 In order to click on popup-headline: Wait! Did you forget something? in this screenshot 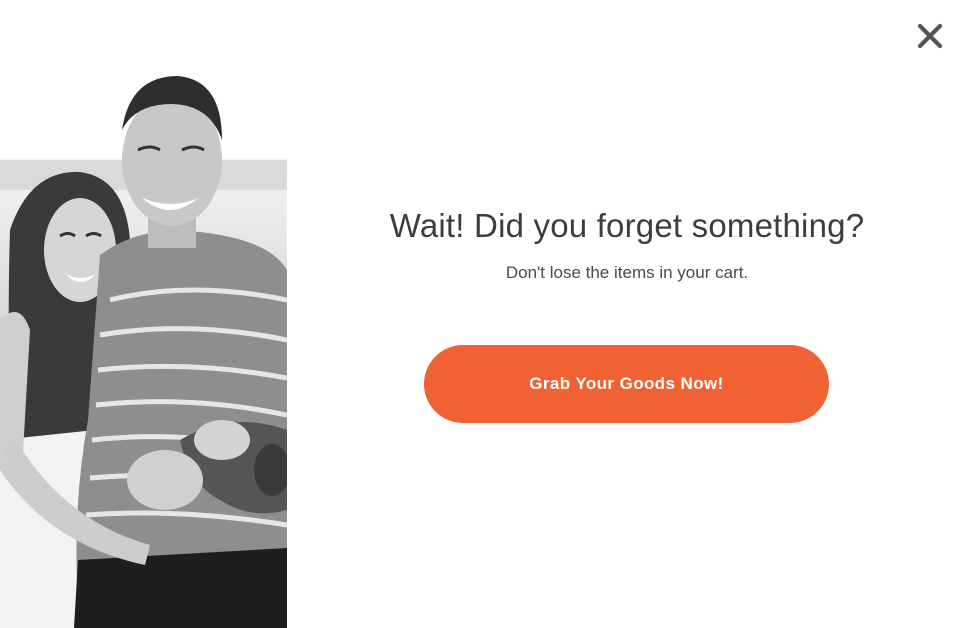, I will do `click(627, 225)`.